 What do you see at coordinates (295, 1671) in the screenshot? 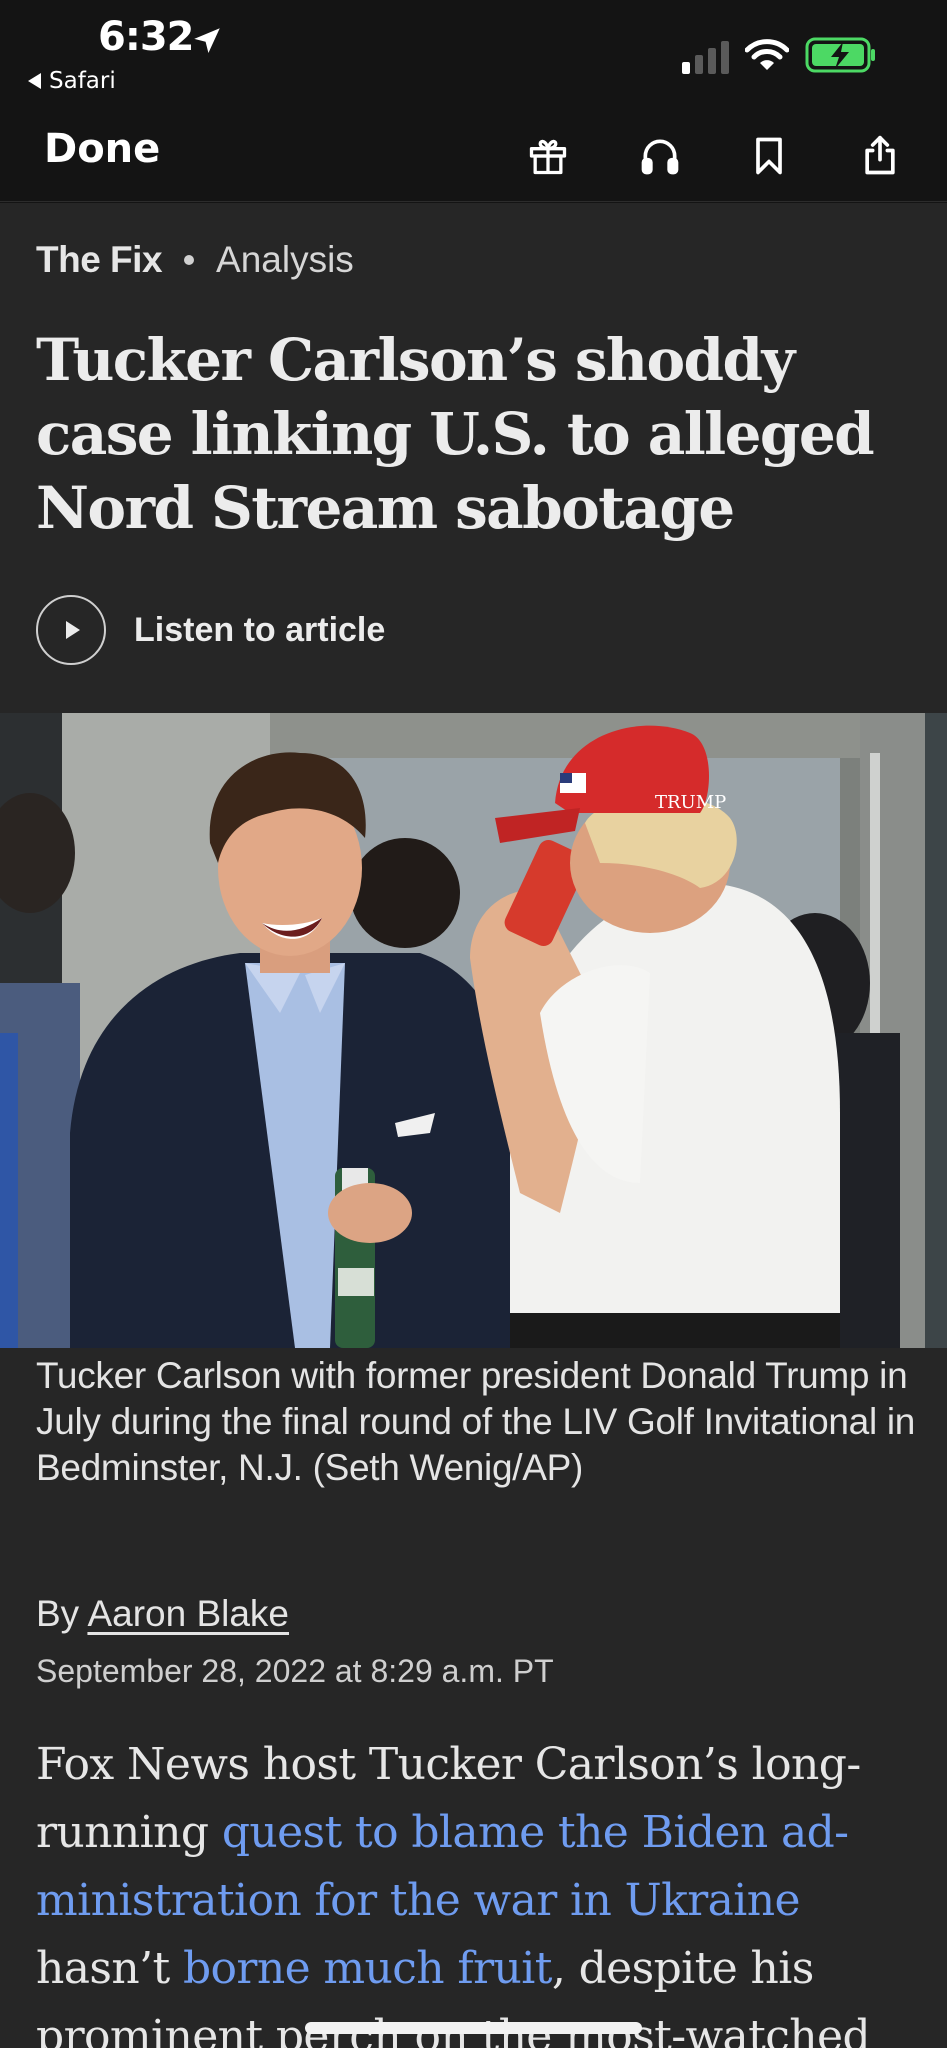
I see `publish-date: September 28, 2022 at 8:29 a.m. PT` at bounding box center [295, 1671].